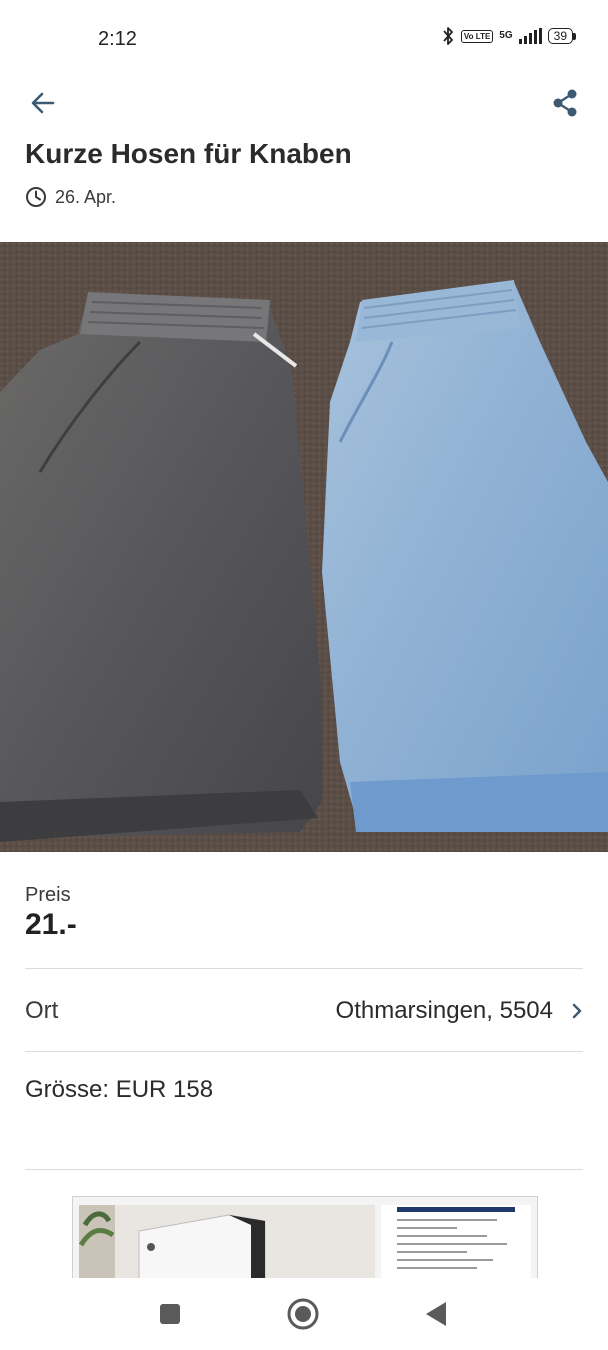 The width and height of the screenshot is (608, 1350). I want to click on status-icons: Vo LTE 5G 39, so click(508, 36).